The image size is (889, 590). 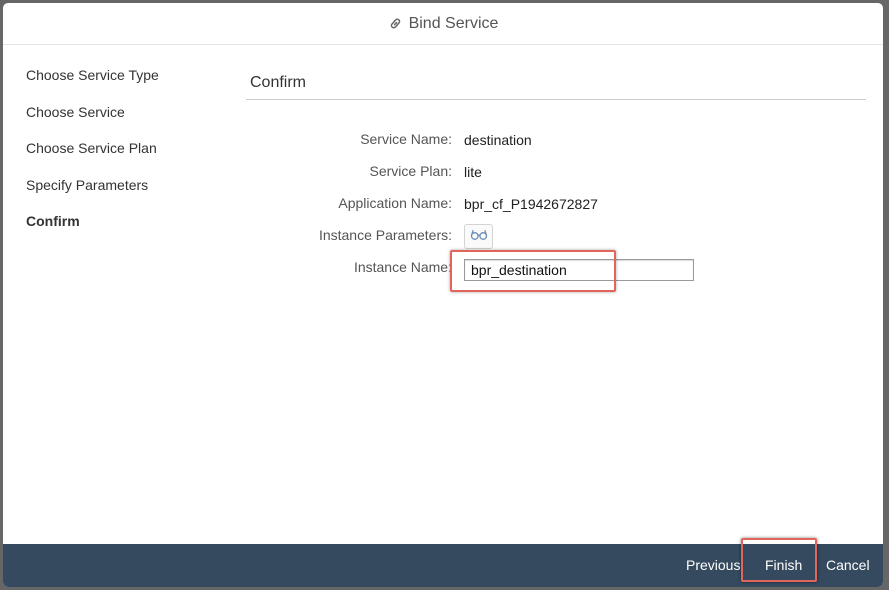 What do you see at coordinates (473, 172) in the screenshot?
I see `service-plan-value: lite` at bounding box center [473, 172].